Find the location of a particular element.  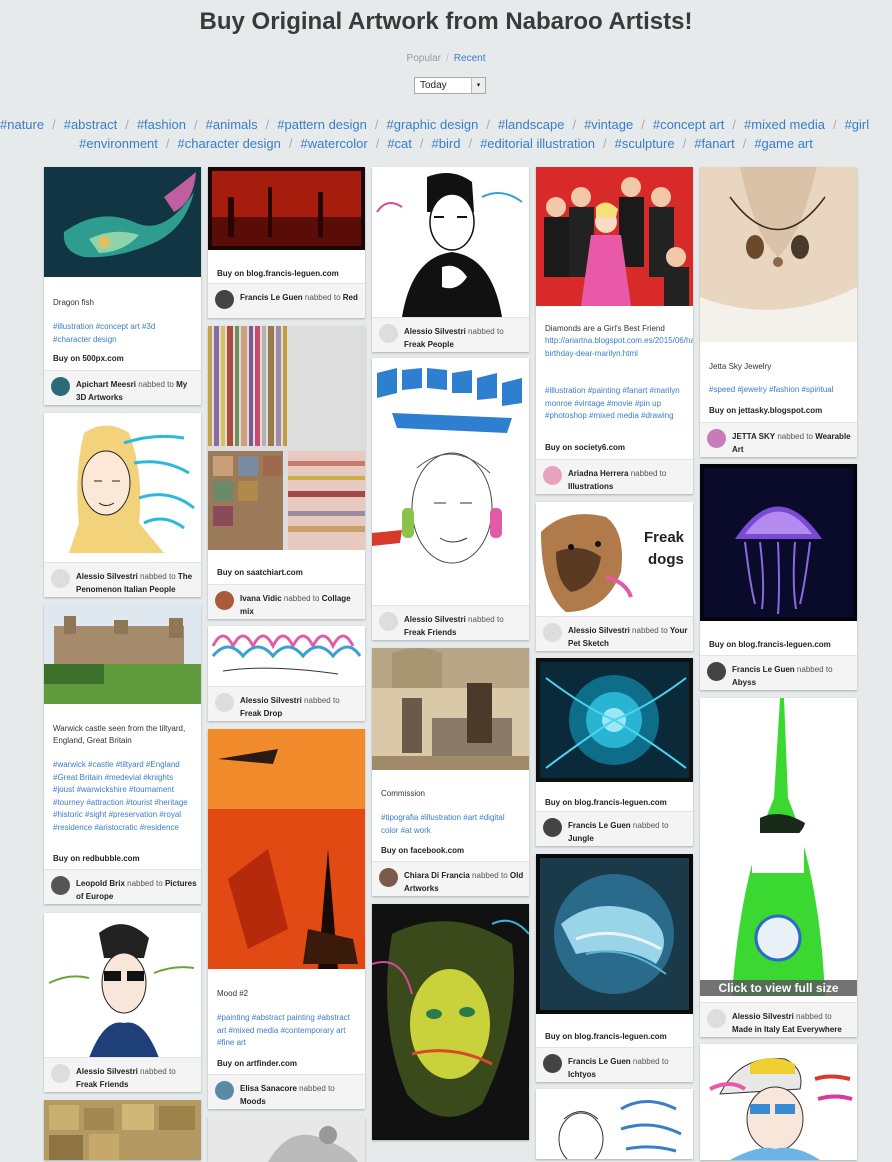

pin-board-name: Freak Drop is located at coordinates (261, 713).